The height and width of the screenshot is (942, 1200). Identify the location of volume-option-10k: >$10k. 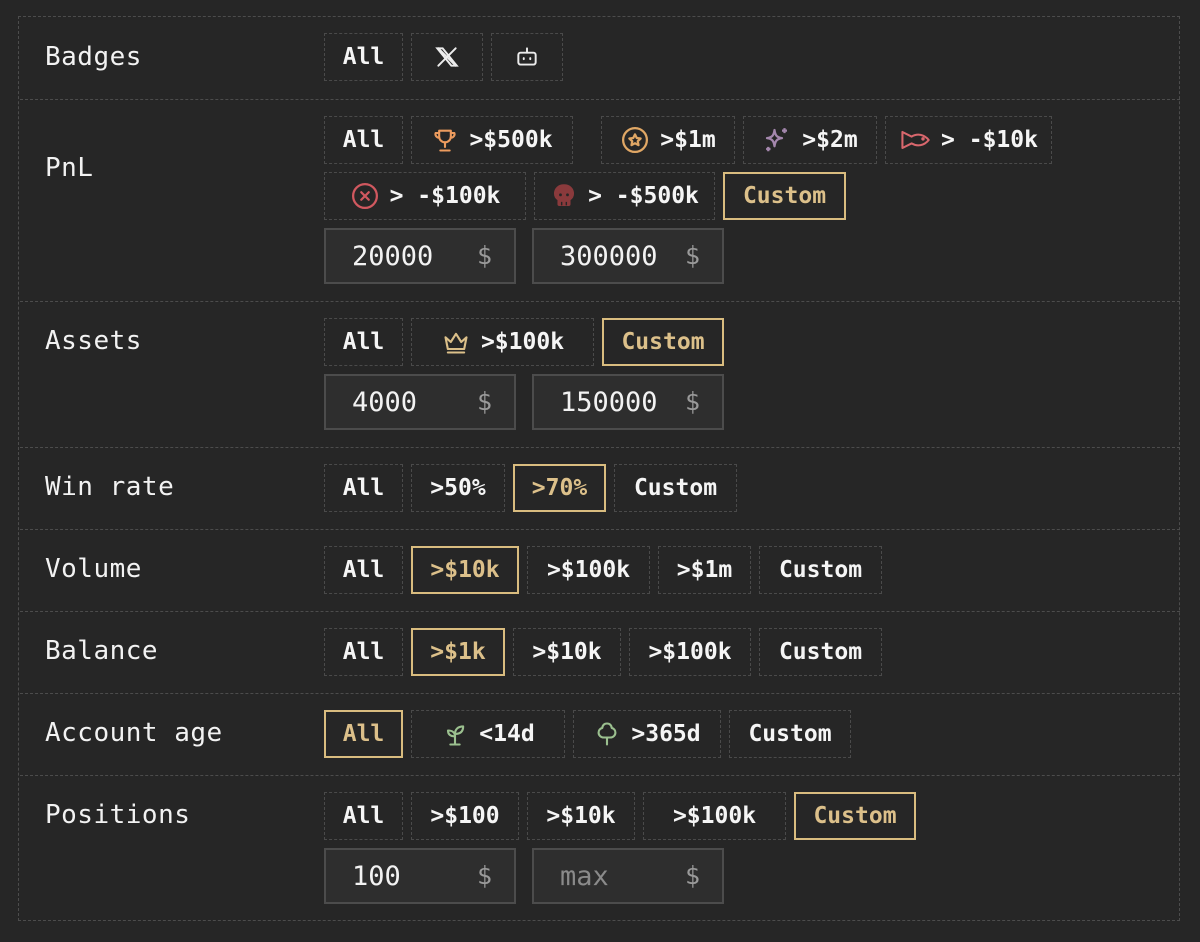
(465, 570).